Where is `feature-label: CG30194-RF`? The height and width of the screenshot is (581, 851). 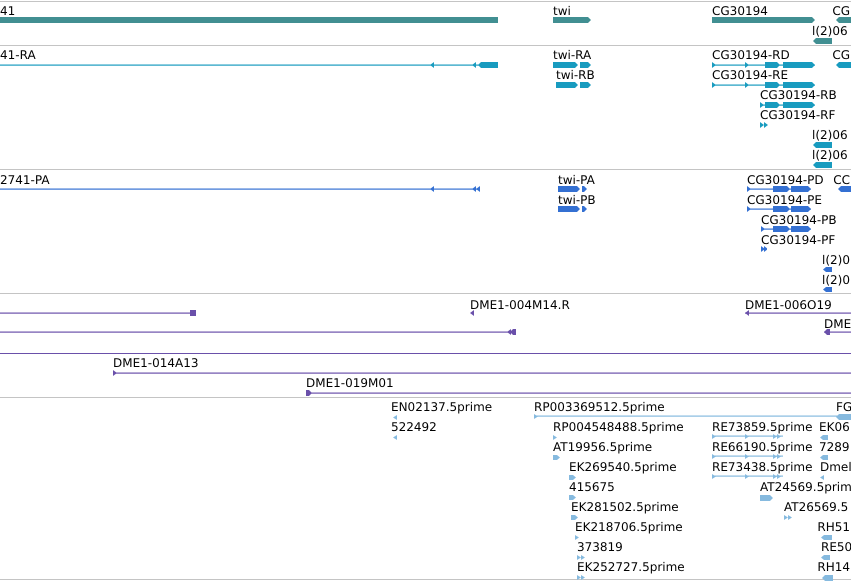 feature-label: CG30194-RF is located at coordinates (798, 115).